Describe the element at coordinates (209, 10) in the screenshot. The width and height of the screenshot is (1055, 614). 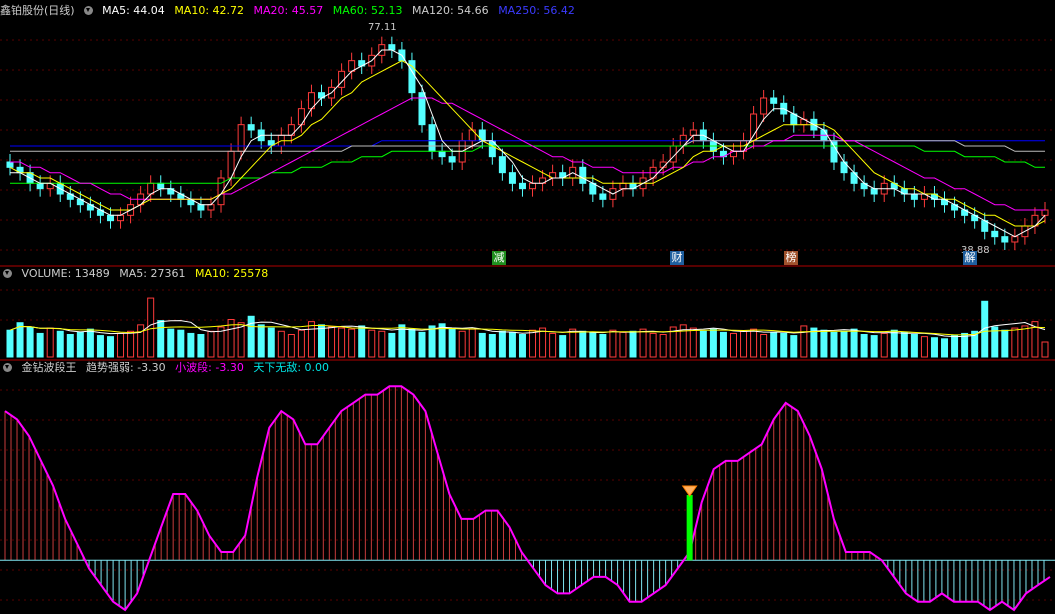
I see `ma10-label: MA10: 42.72` at that location.